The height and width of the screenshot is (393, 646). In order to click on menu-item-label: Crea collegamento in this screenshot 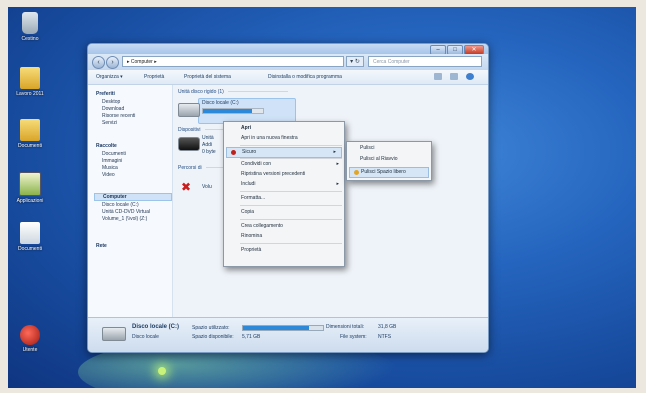, I will do `click(262, 226)`.